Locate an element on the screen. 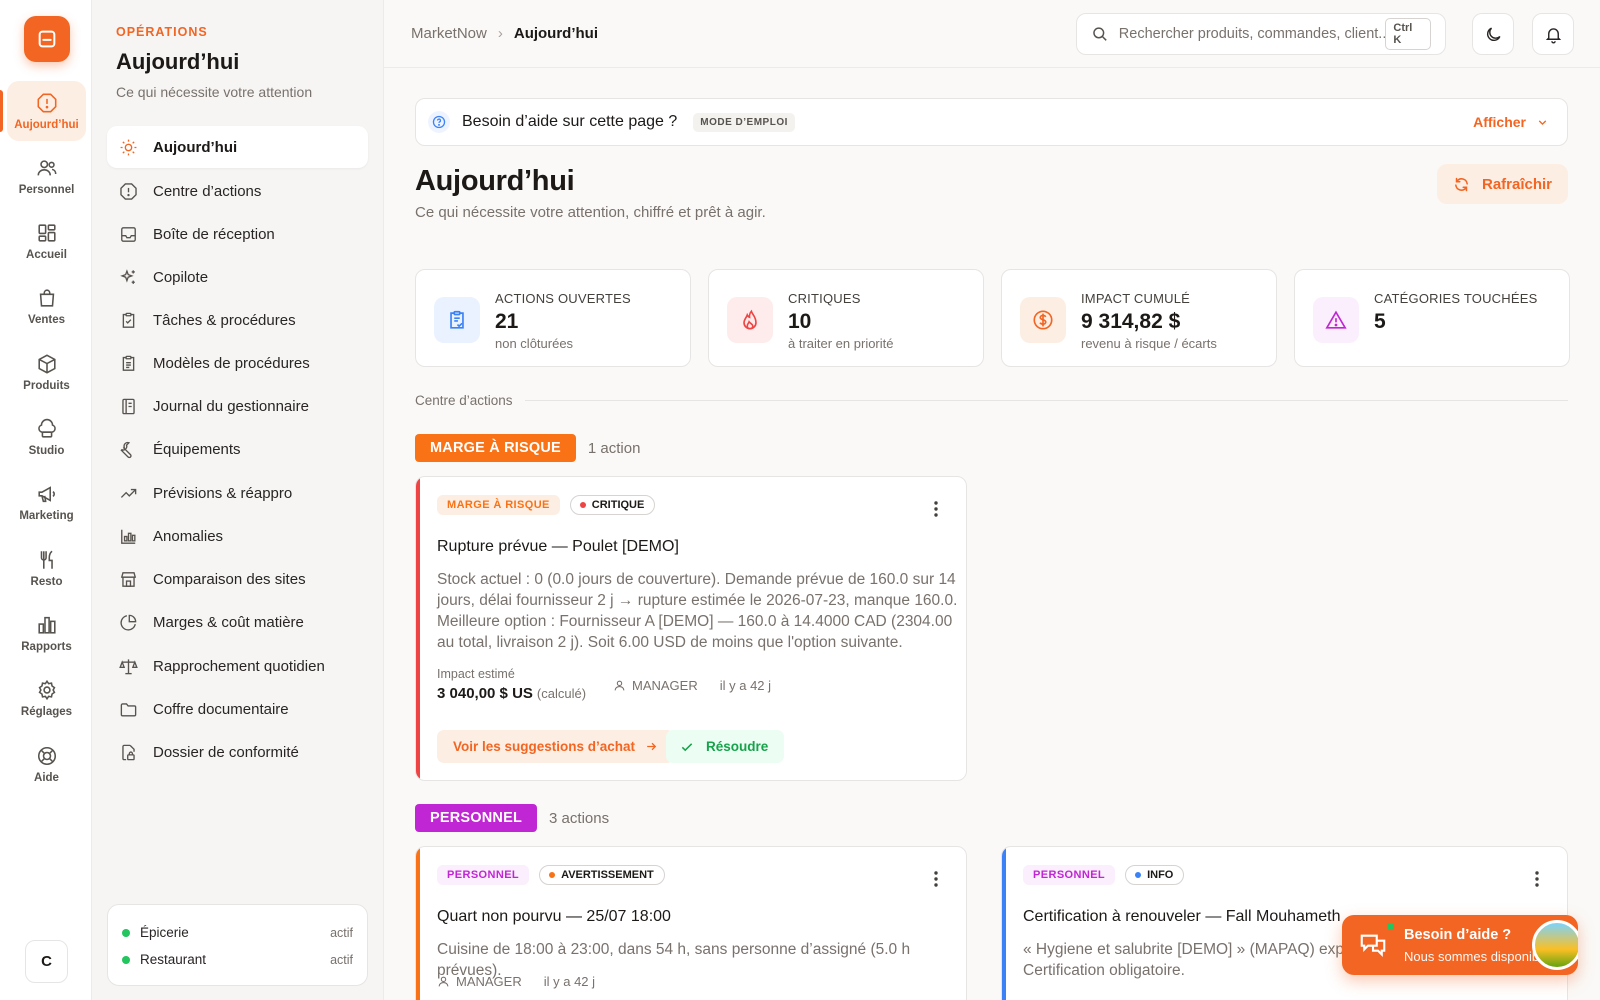 The width and height of the screenshot is (1600, 1000). stat-card-critical: CRITIQUES 10 à traiter en priorité is located at coordinates (846, 318).